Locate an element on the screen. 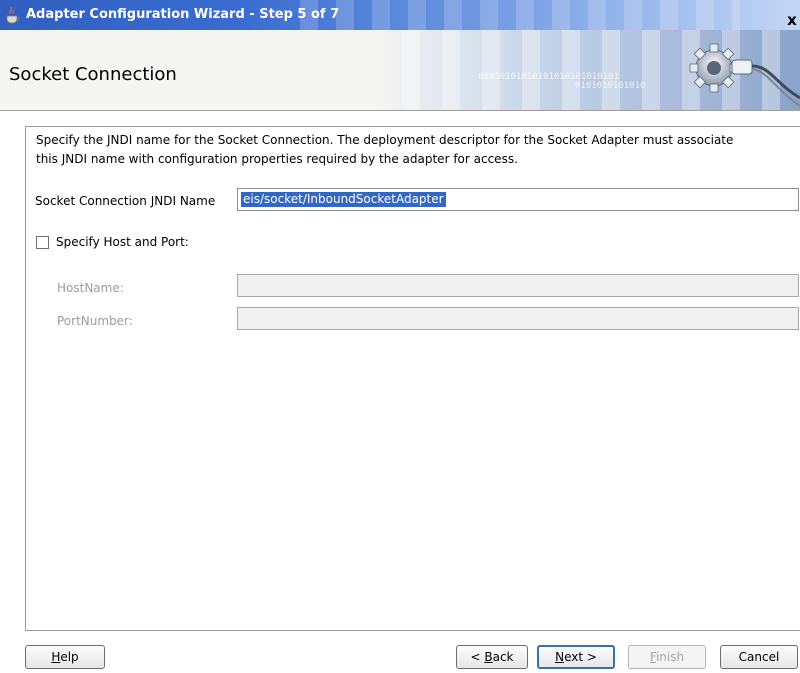  java-cup-icon is located at coordinates (13, 15).